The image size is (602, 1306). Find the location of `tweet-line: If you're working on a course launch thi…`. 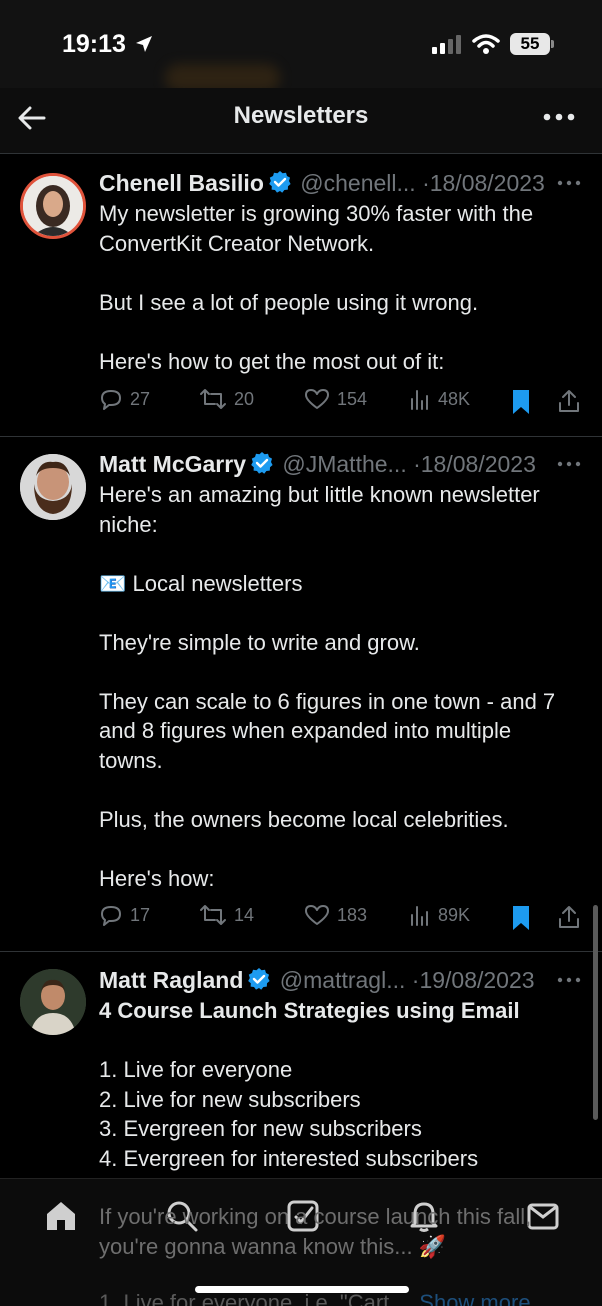

tweet-line: If you're working on a course launch thi… is located at coordinates (315, 1216).